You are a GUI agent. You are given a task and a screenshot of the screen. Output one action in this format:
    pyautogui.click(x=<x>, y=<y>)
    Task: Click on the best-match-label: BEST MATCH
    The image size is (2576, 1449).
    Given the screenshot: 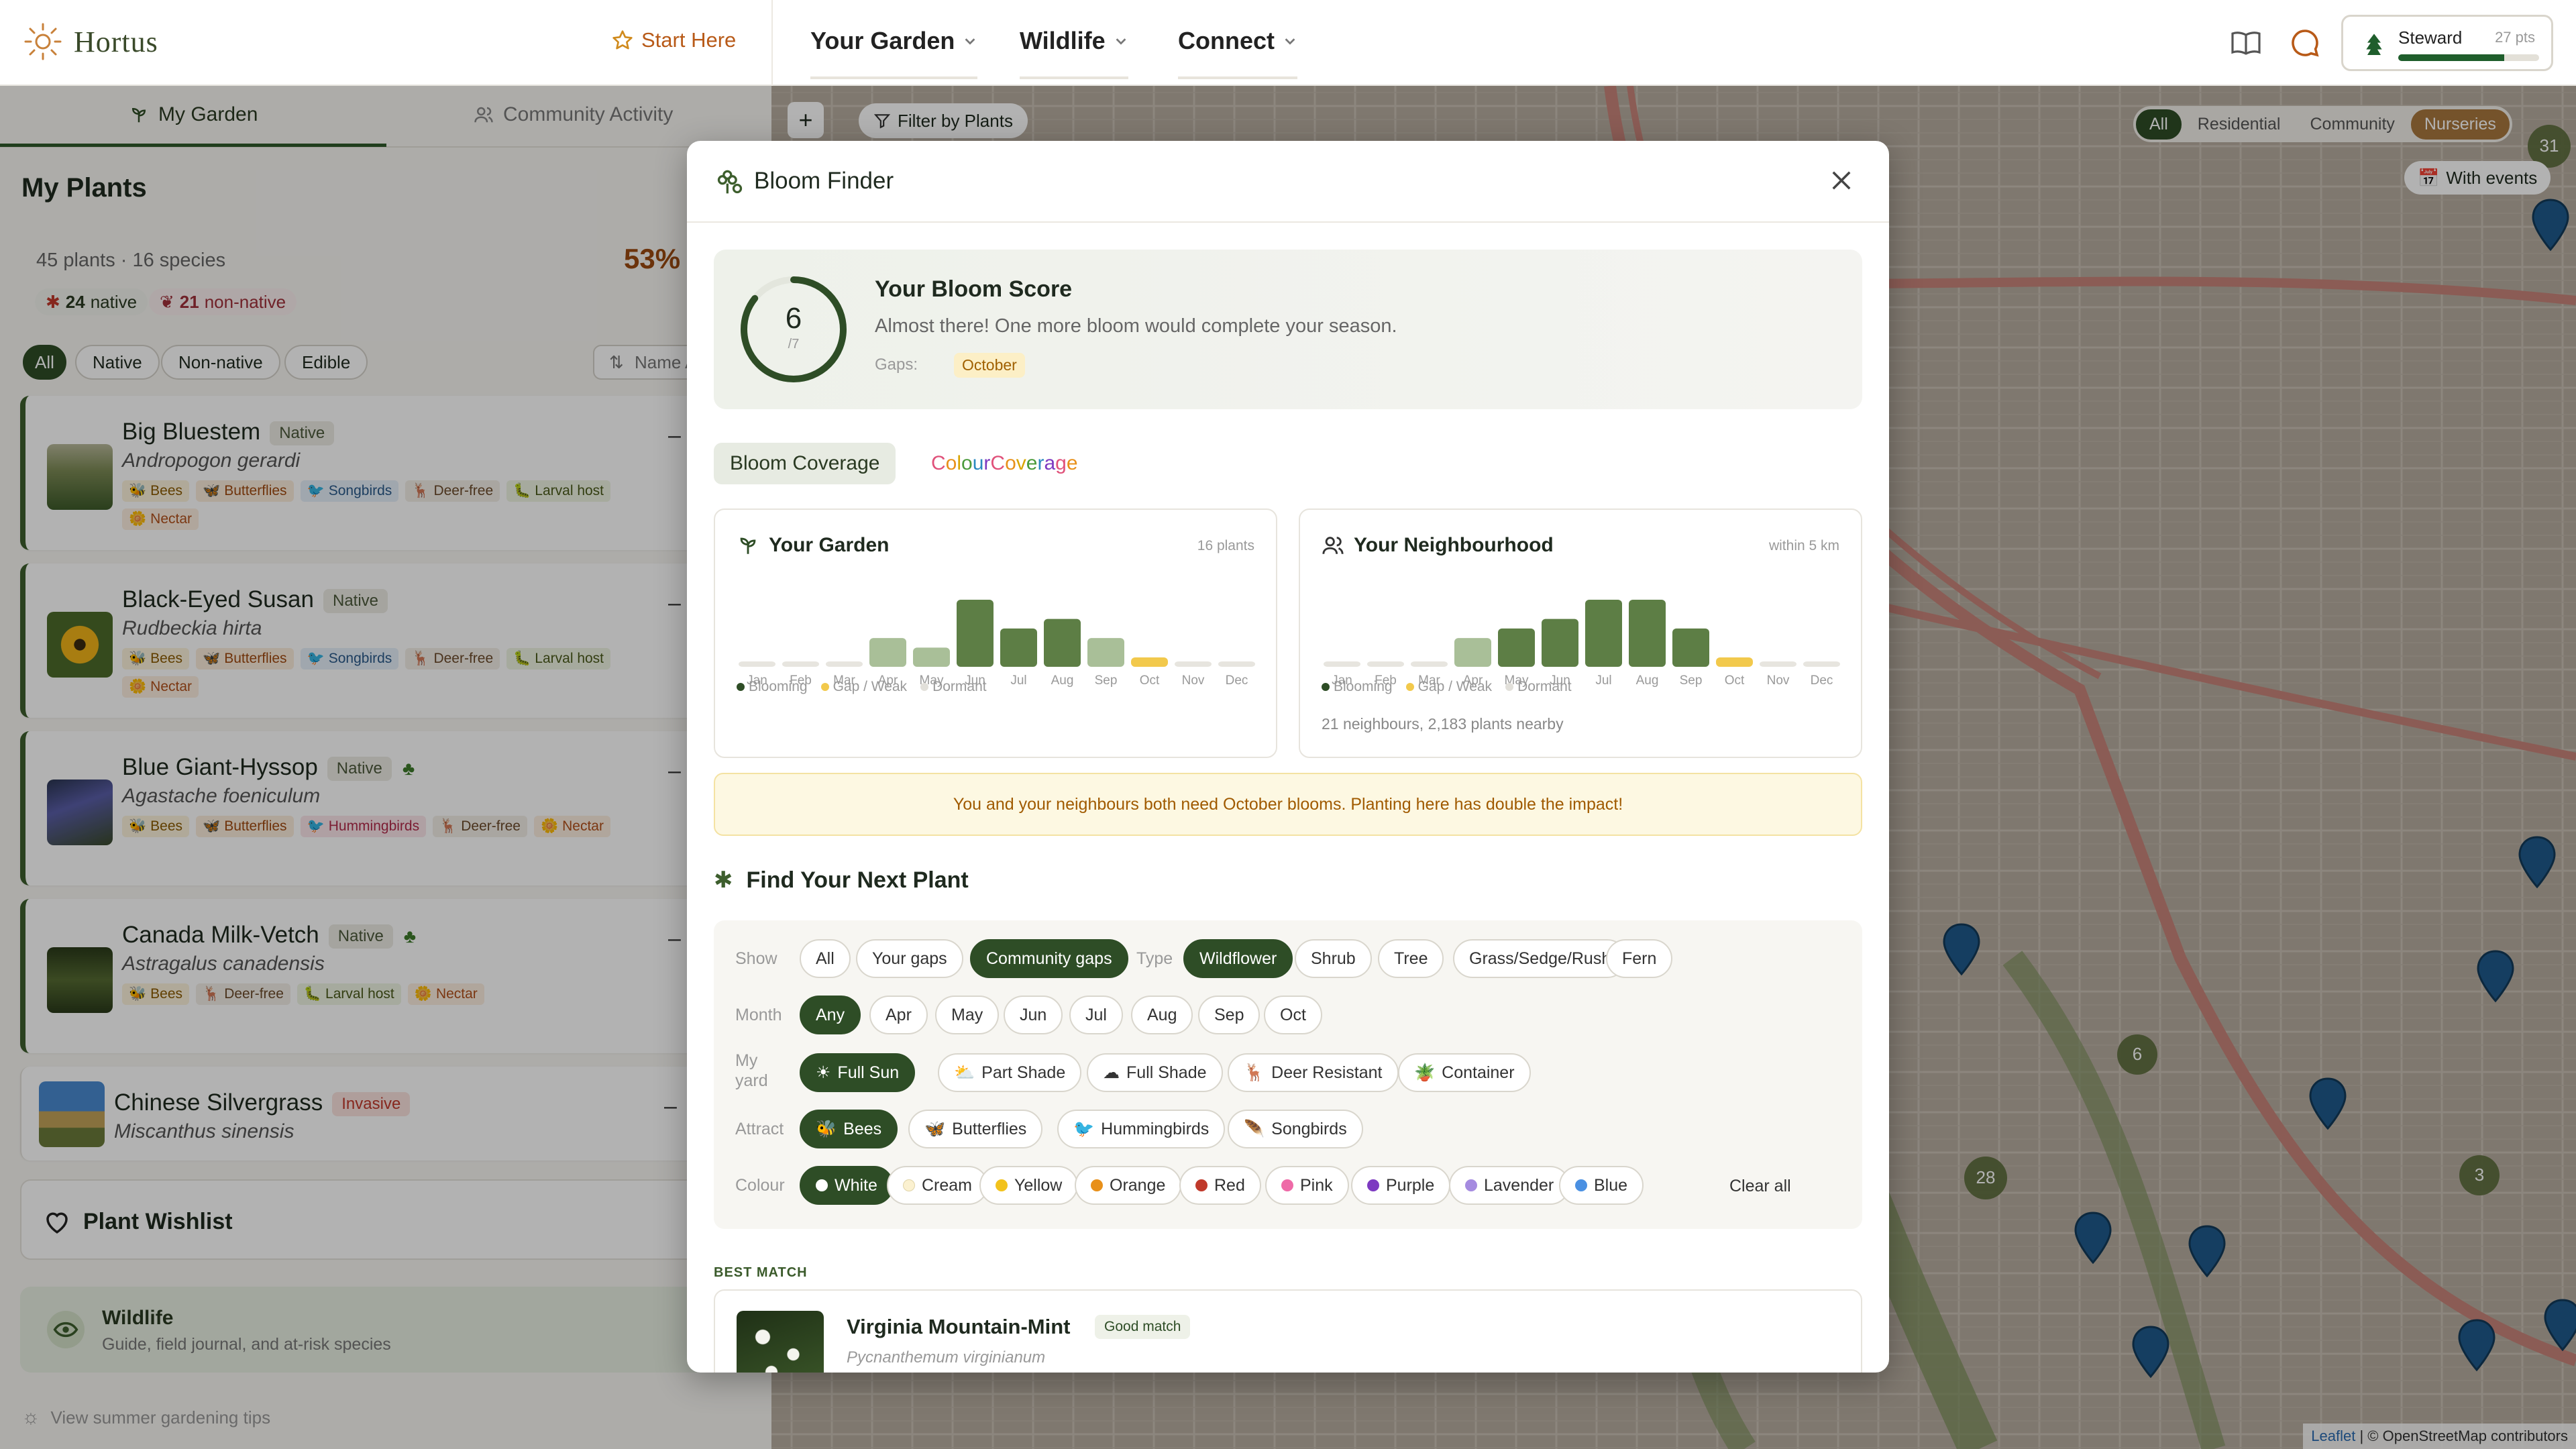 What is the action you would take?
    pyautogui.click(x=761, y=1272)
    